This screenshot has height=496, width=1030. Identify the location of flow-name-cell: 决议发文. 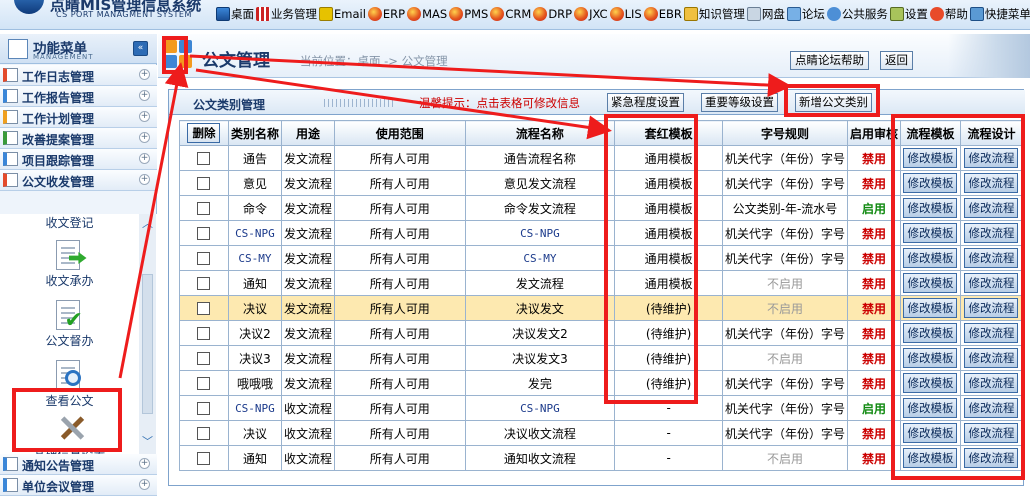
(540, 308).